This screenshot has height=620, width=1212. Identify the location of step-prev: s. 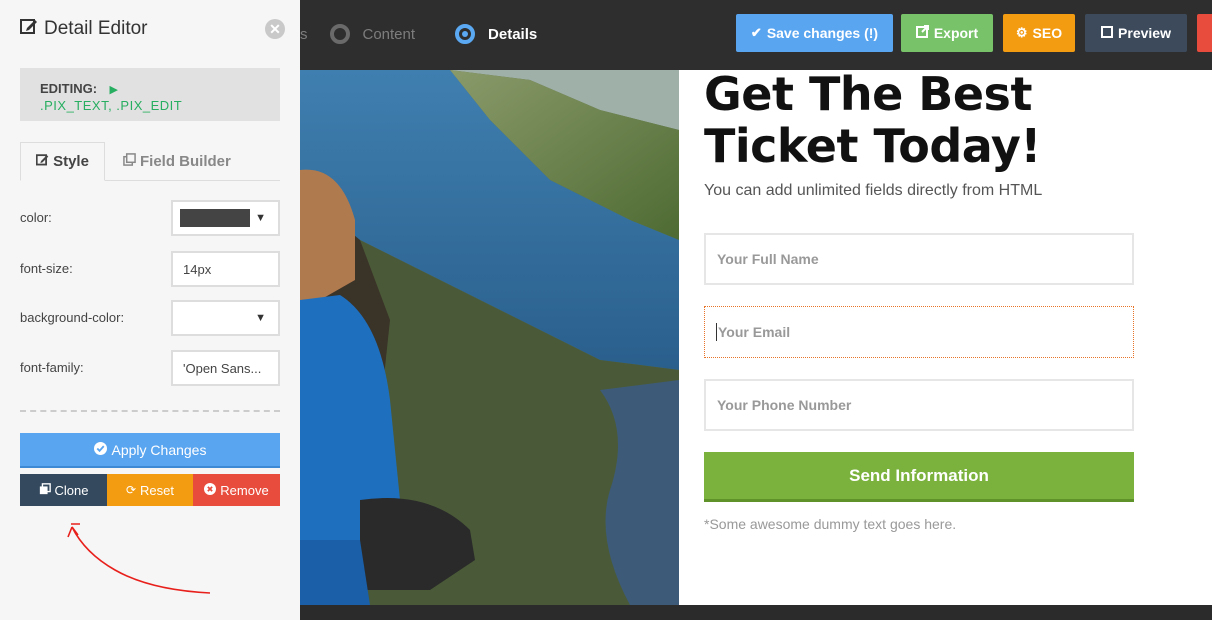
(304, 34).